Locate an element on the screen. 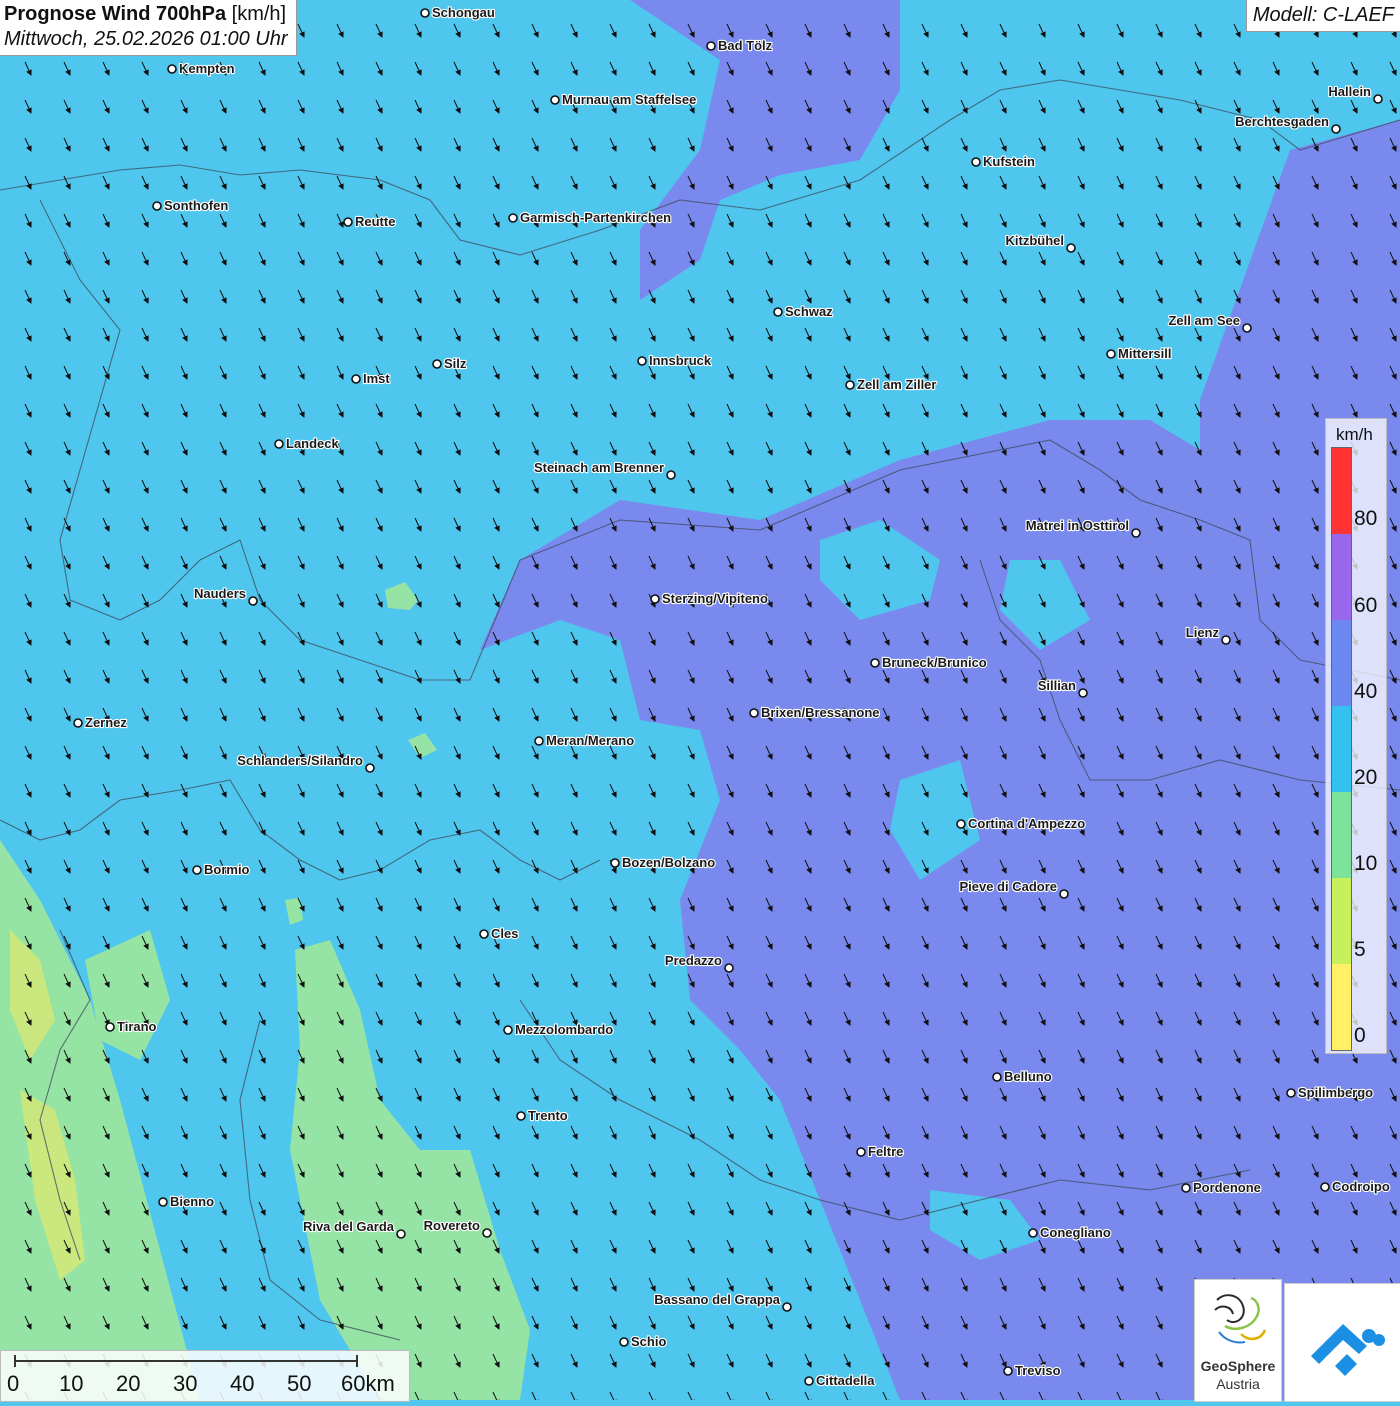 The image size is (1400, 1406). city-label: Zell am See is located at coordinates (1204, 320).